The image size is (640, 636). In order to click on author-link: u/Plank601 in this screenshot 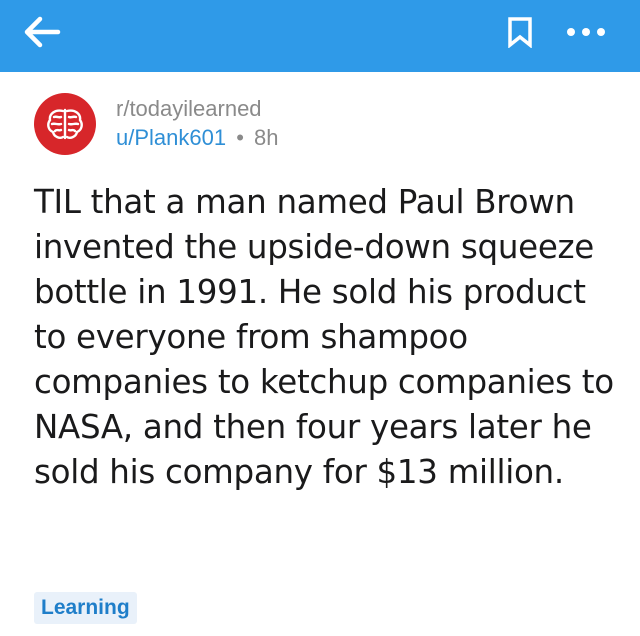, I will do `click(171, 137)`.